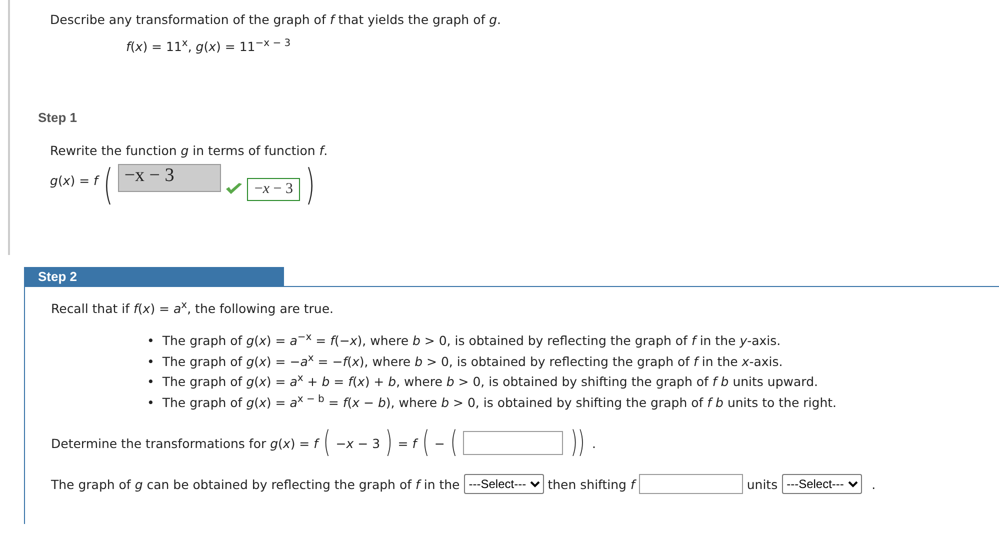  I want to click on step-label: Step 1, so click(58, 117).